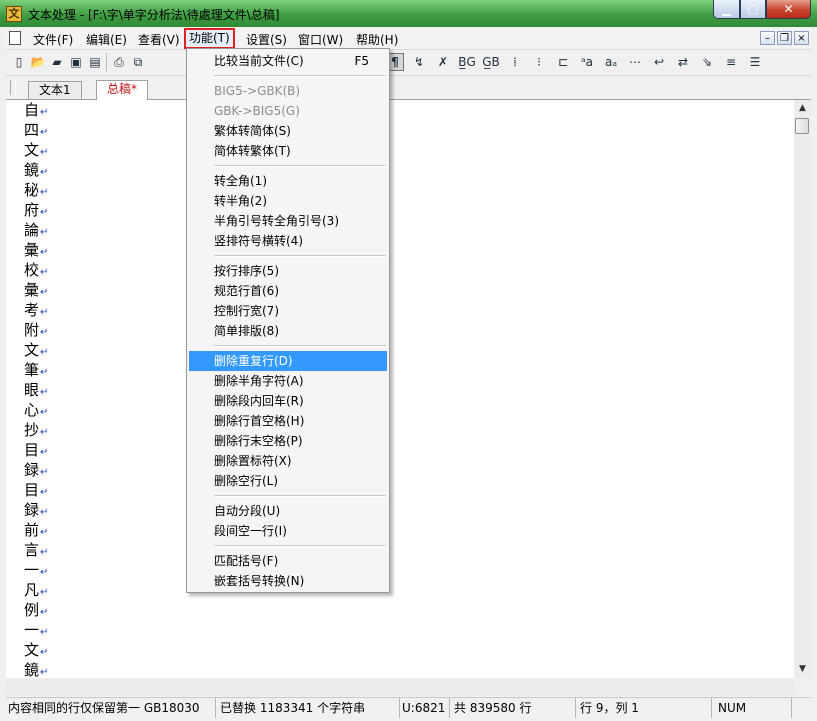 The image size is (817, 721). I want to click on function-menu-item: 转全角(1), so click(288, 181).